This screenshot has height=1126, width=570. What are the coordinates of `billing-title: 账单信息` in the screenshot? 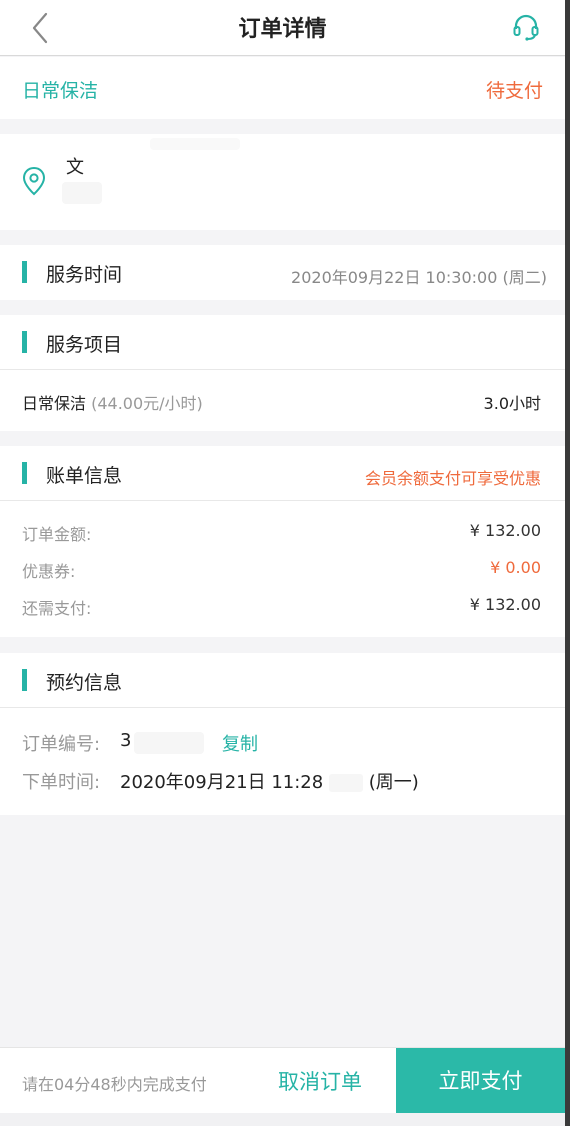 It's located at (84, 476).